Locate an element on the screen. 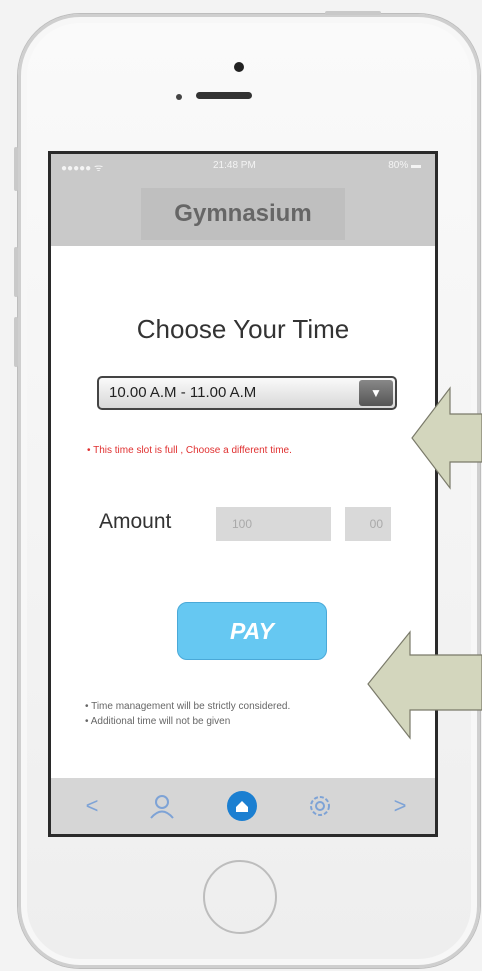  arrow-annotation-pay is located at coordinates (424, 685).